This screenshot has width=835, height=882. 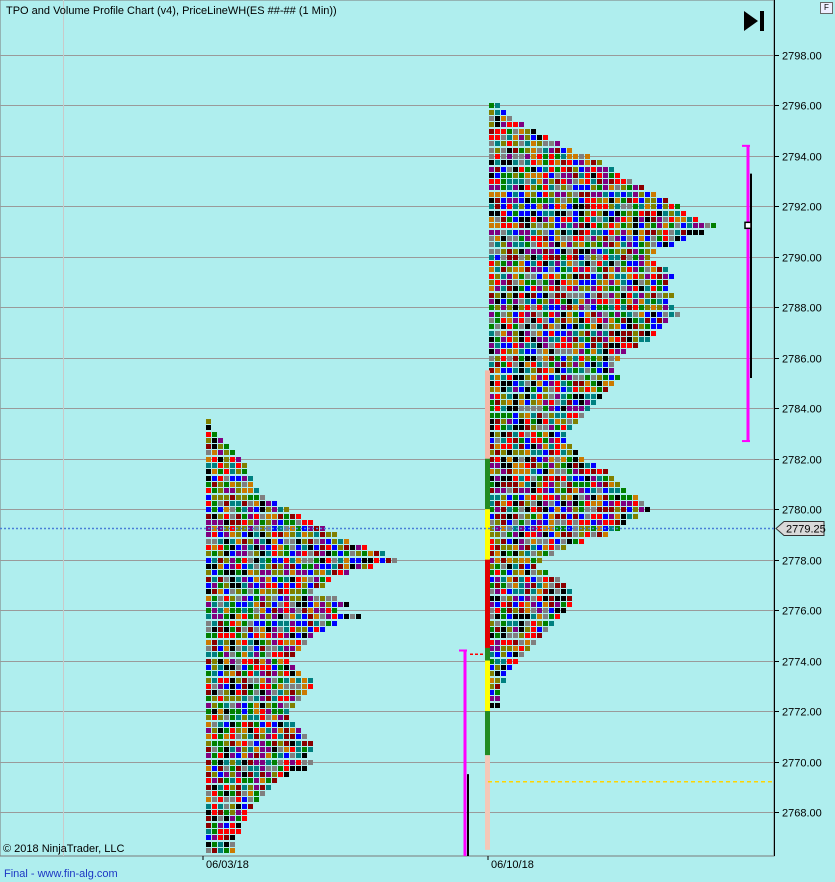 What do you see at coordinates (61, 874) in the screenshot?
I see `footer-link: Final - www.fin-alg.com` at bounding box center [61, 874].